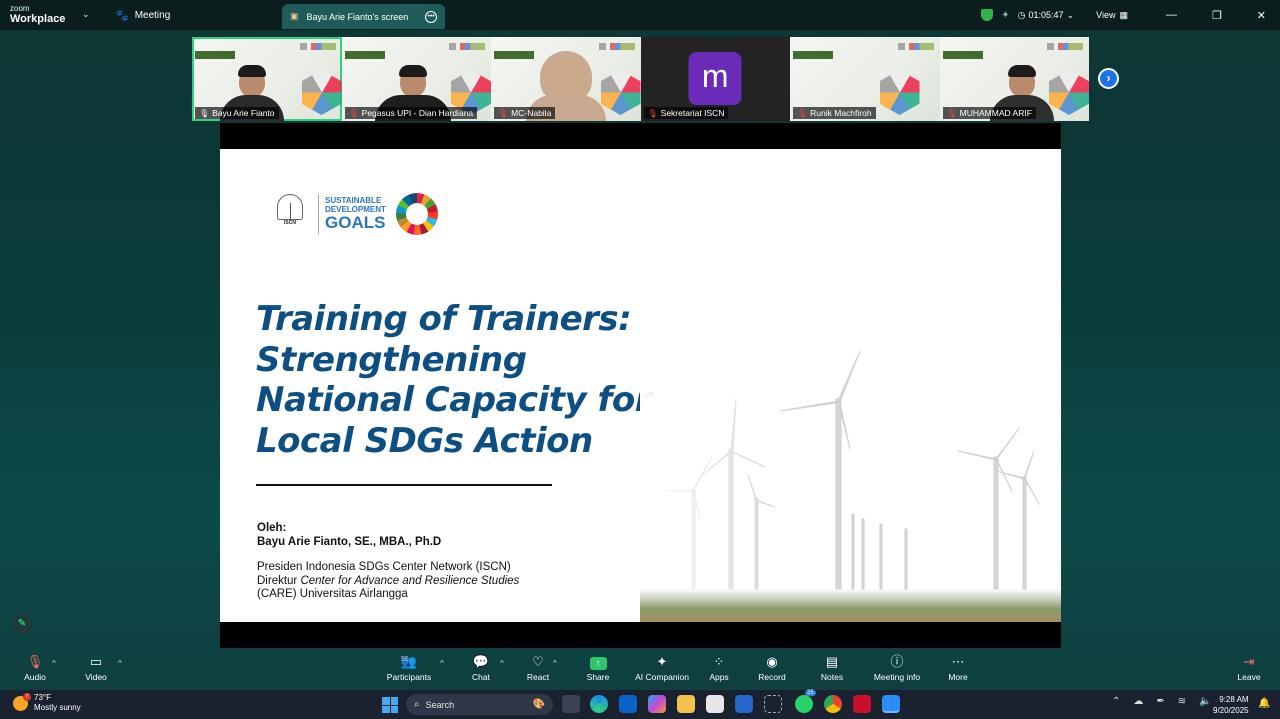 The height and width of the screenshot is (719, 1280). I want to click on video-camera-icon: ▭, so click(96, 661).